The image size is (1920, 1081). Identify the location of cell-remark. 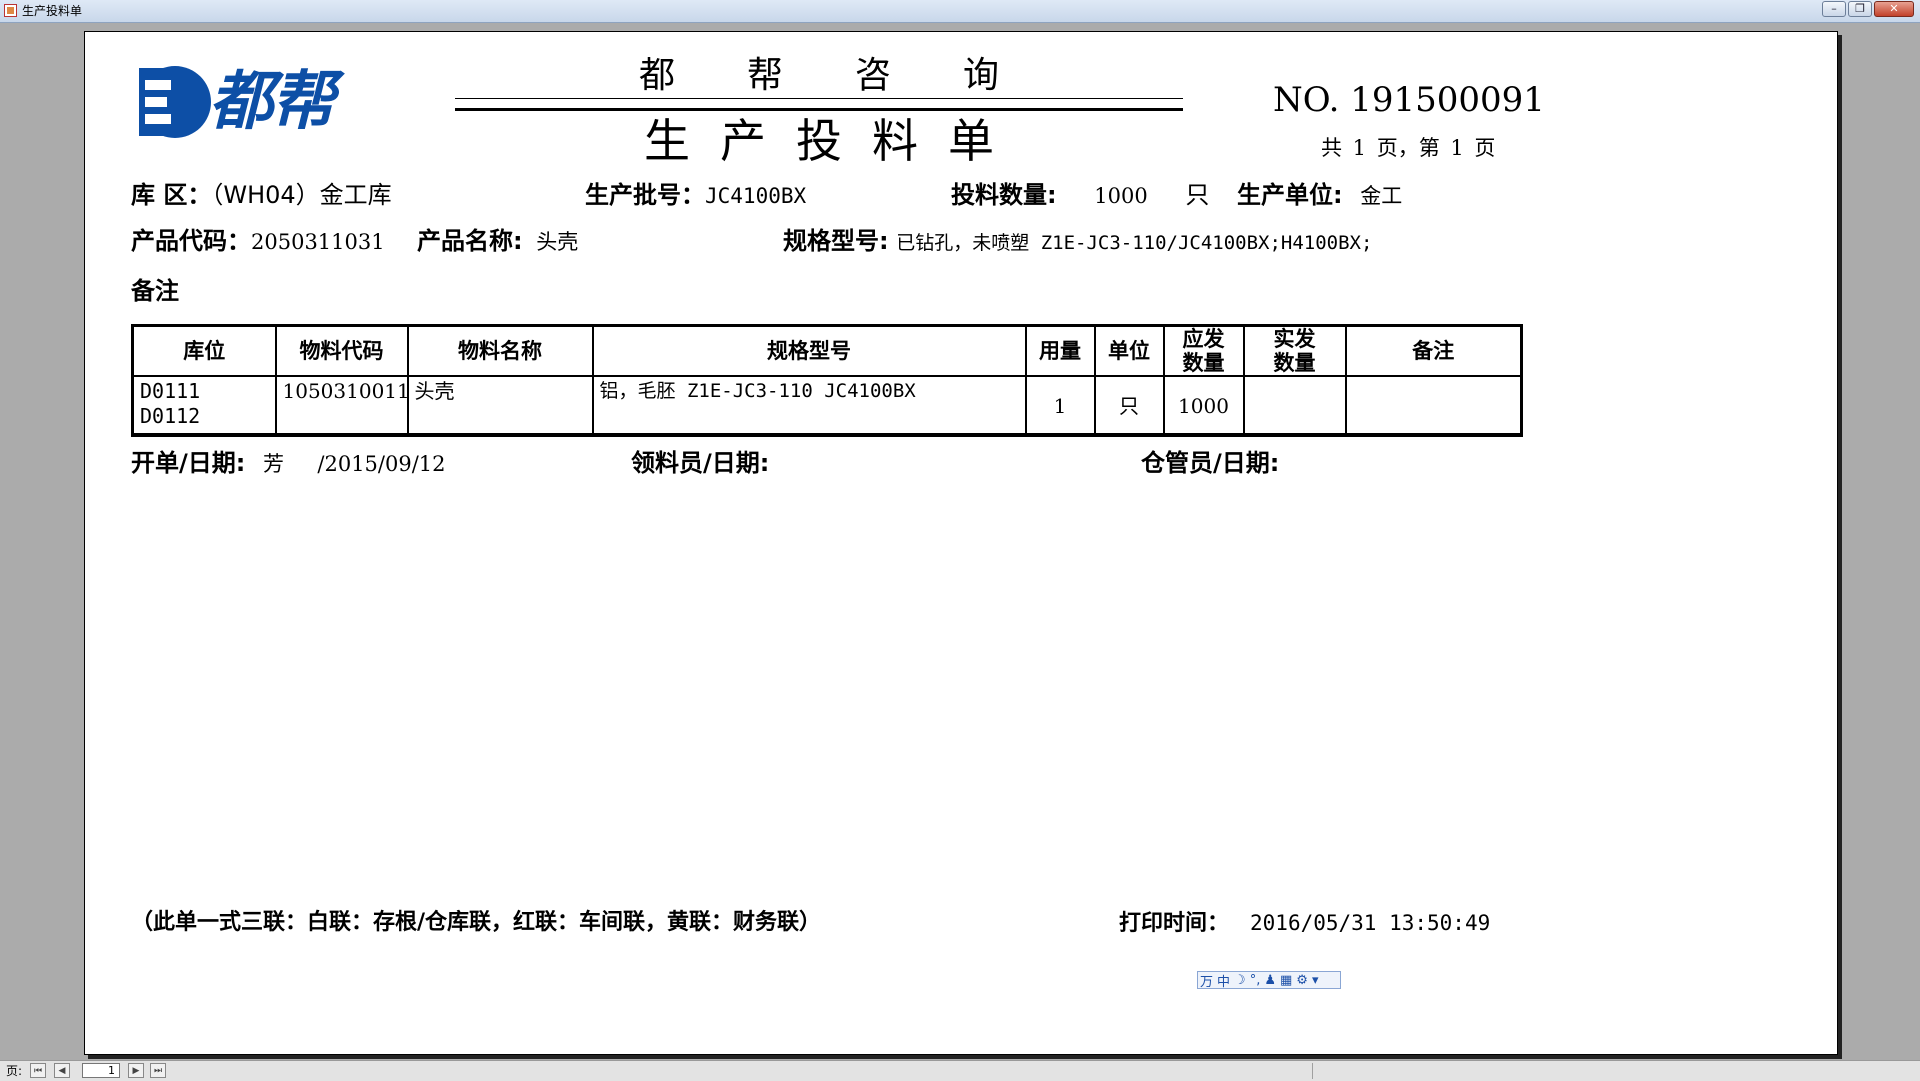
(1433, 405).